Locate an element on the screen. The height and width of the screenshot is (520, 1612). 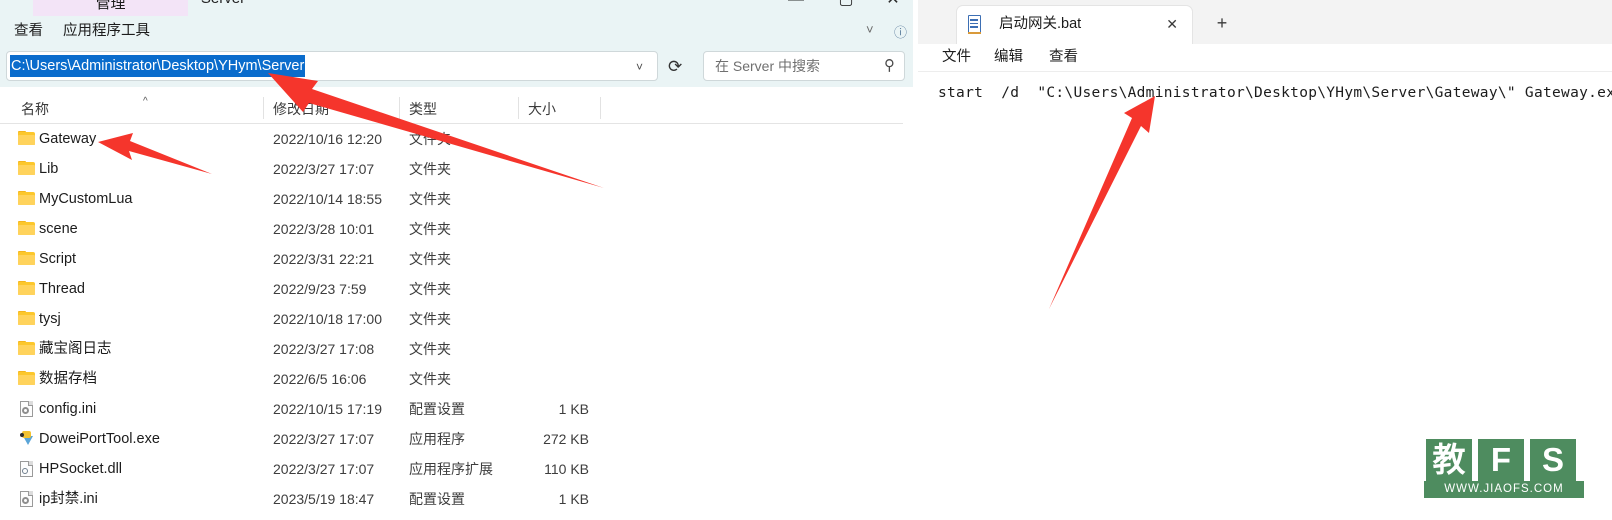
column-header-row: 名称 修改日期 类型 大小 is located at coordinates (452, 109).